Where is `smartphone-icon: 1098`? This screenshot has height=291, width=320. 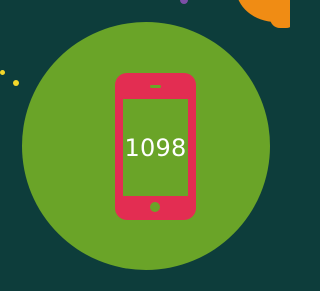 smartphone-icon: 1098 is located at coordinates (155, 146).